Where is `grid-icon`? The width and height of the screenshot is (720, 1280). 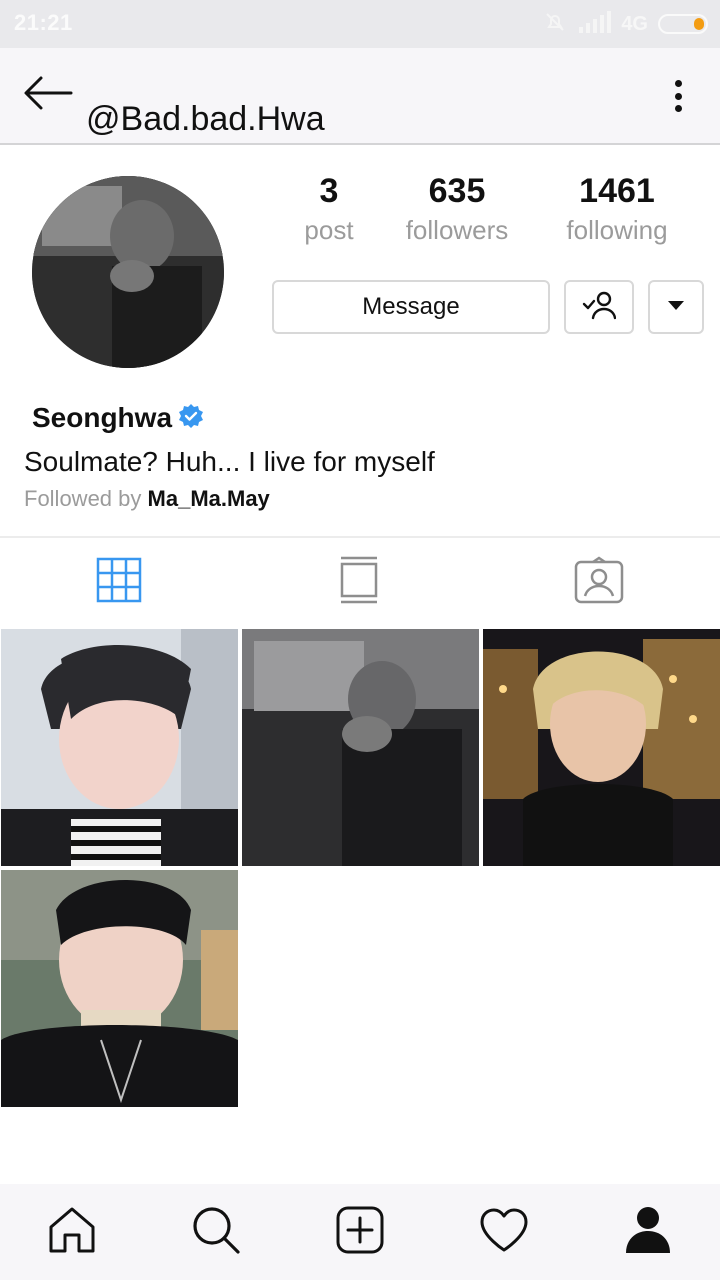
grid-icon is located at coordinates (119, 582).